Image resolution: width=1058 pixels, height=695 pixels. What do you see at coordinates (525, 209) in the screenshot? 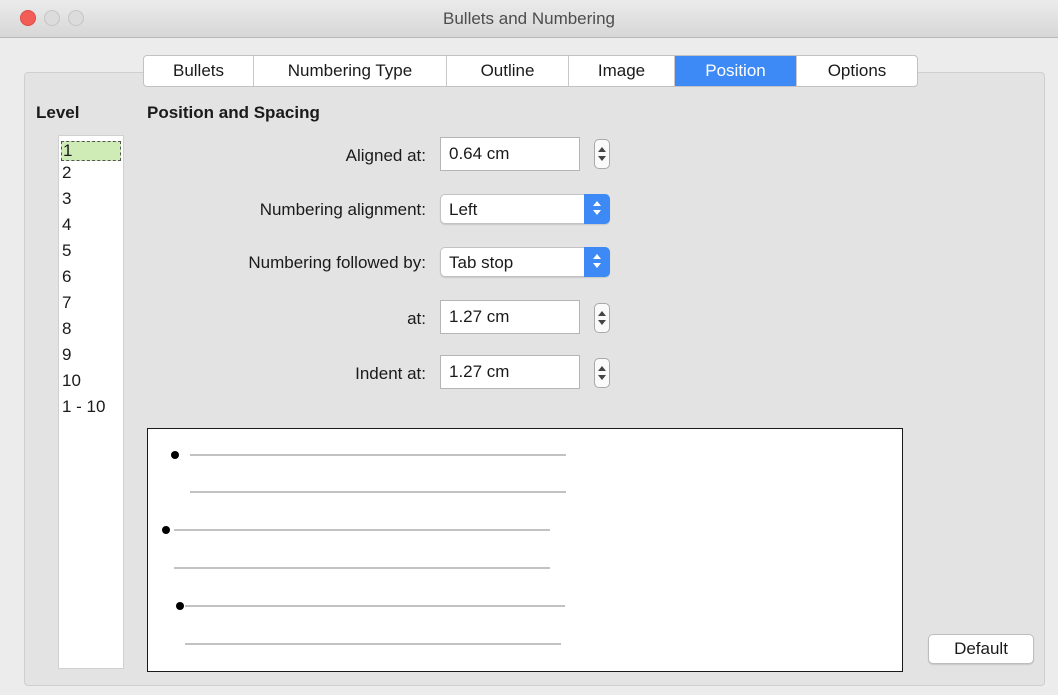
I see `numbering-alignment-select: Left` at bounding box center [525, 209].